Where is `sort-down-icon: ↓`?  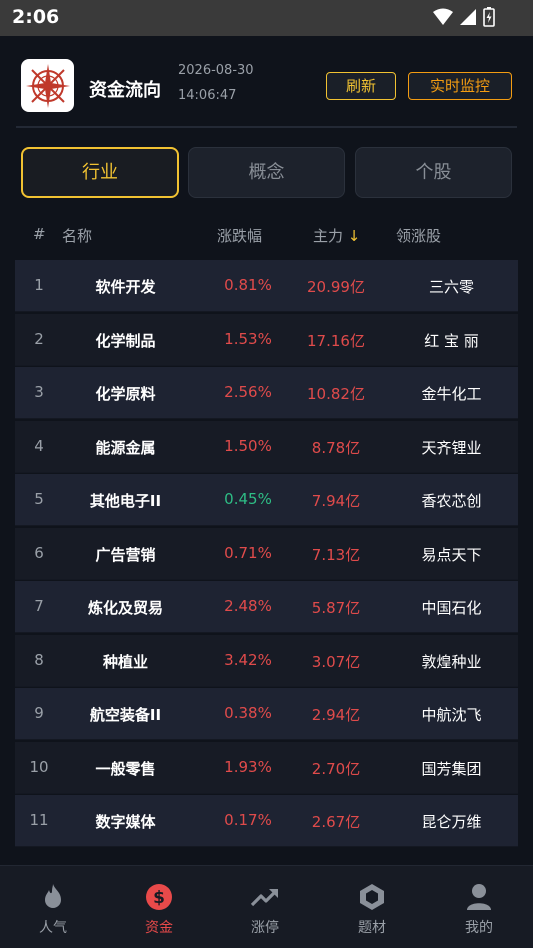
sort-down-icon: ↓ is located at coordinates (354, 236).